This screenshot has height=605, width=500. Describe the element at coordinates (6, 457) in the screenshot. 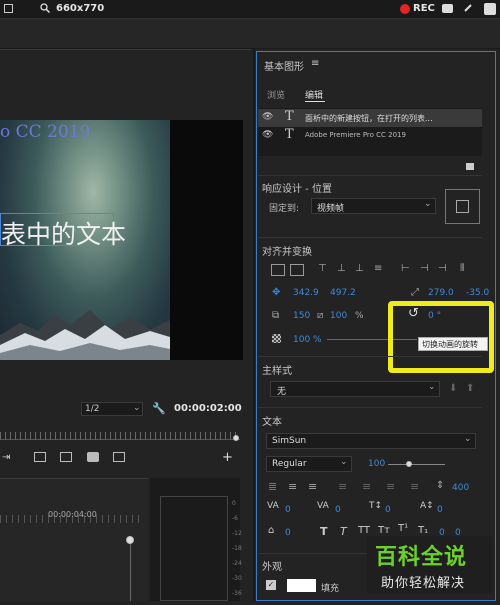

I see `step-forward-icon: ⇥` at that location.